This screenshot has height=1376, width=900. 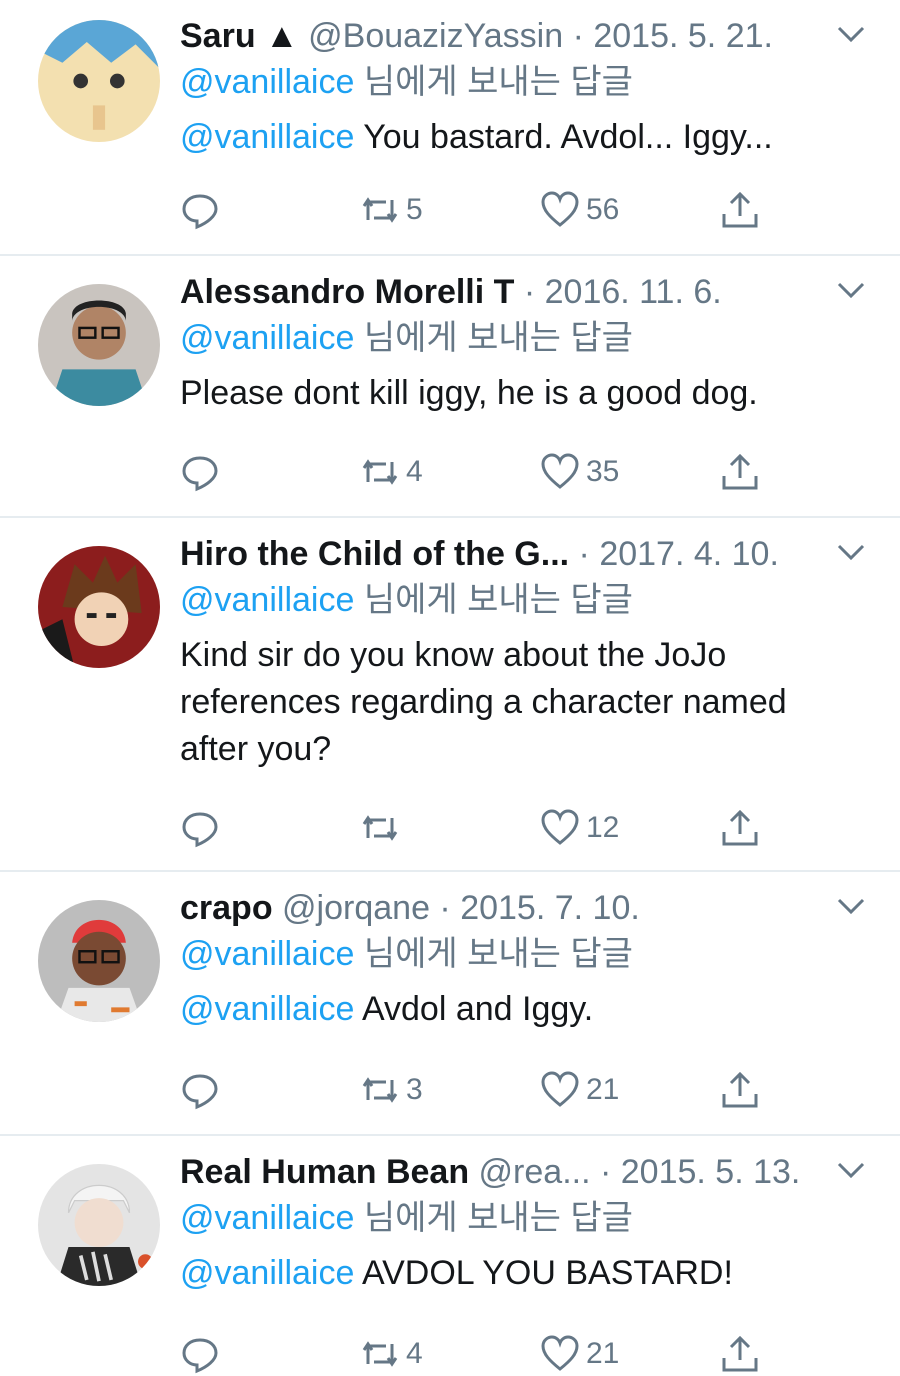 What do you see at coordinates (550, 908) in the screenshot?
I see `tweet-date: 2015. 7. 10.` at bounding box center [550, 908].